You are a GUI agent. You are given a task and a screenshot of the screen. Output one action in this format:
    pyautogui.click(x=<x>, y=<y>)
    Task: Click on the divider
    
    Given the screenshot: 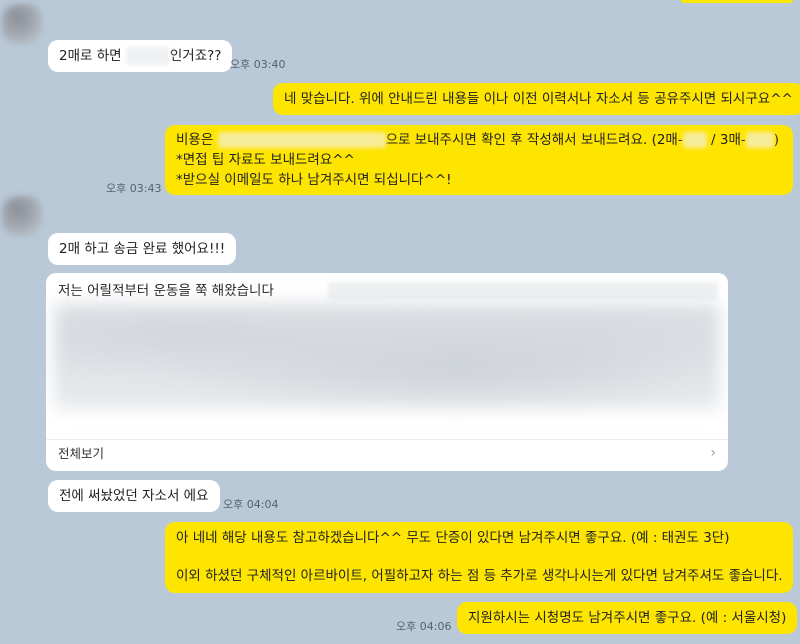 What is the action you would take?
    pyautogui.click(x=387, y=439)
    